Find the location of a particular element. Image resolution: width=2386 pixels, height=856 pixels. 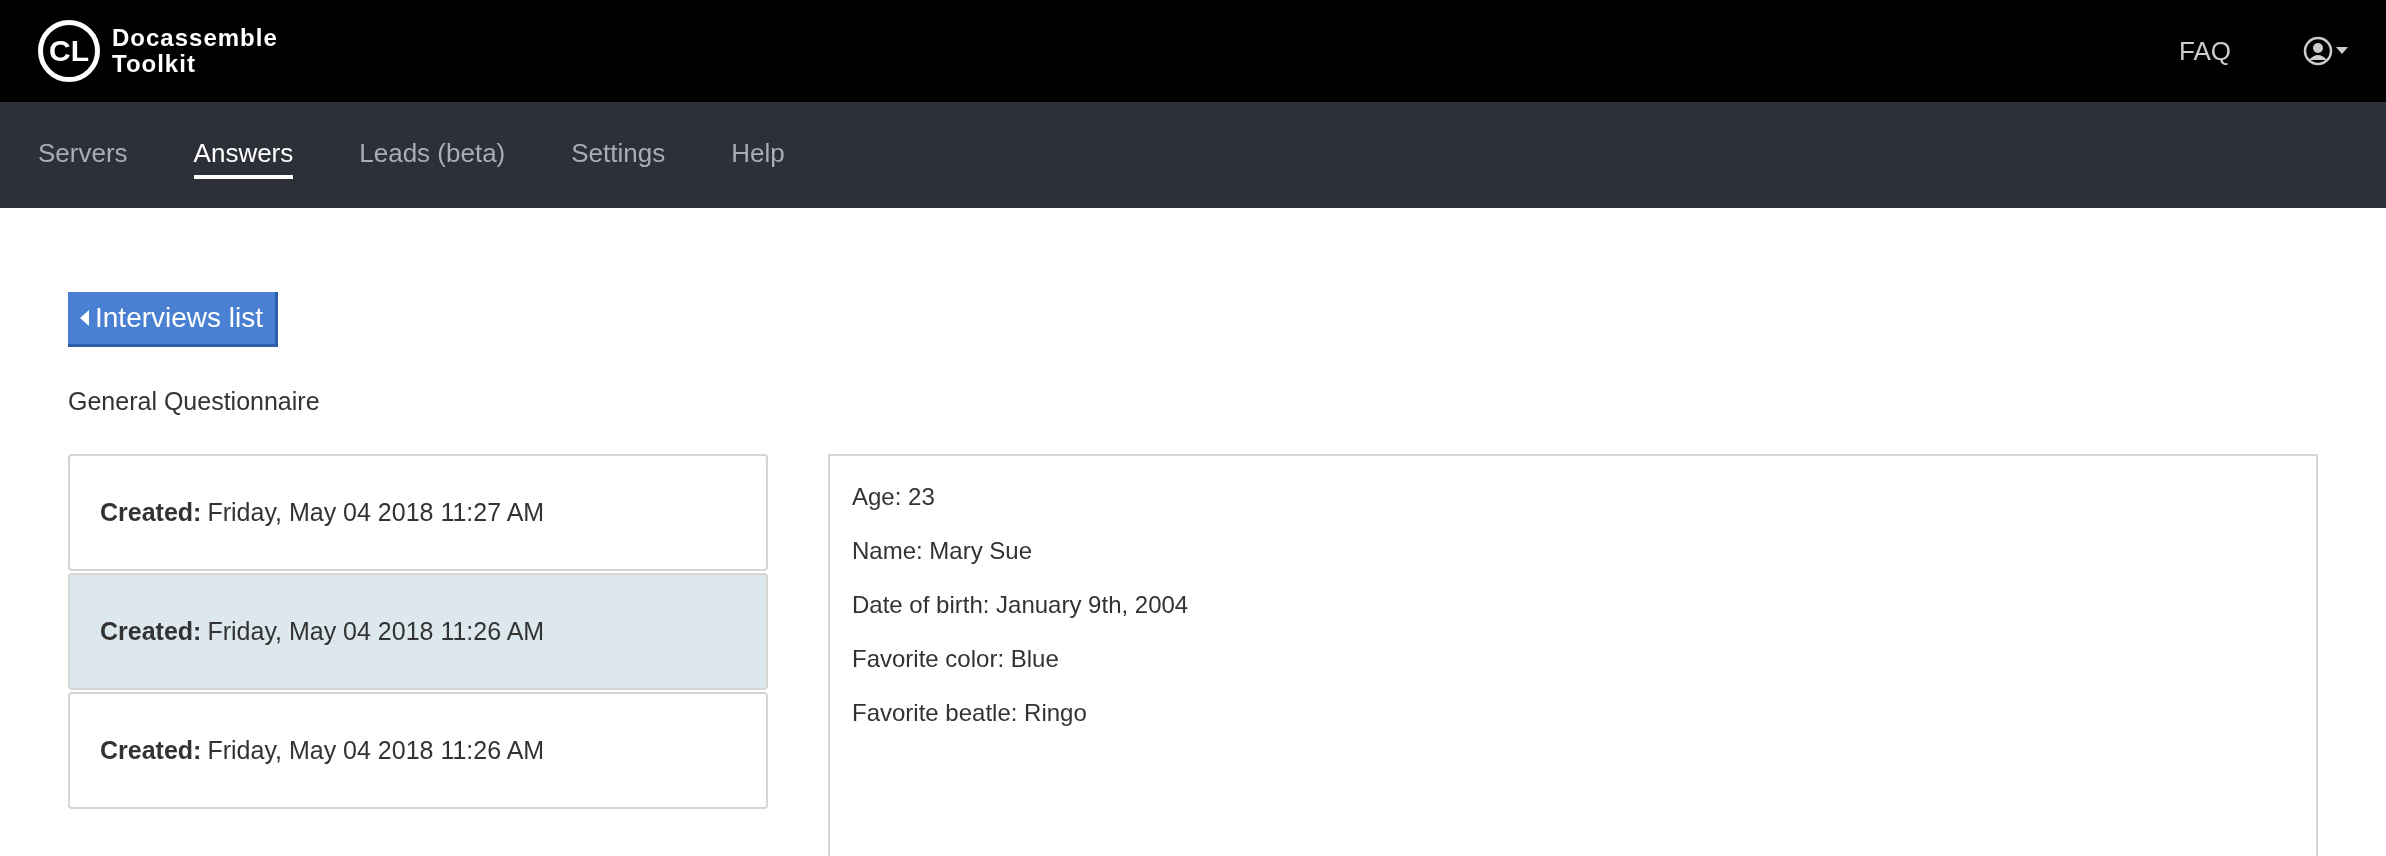

nav-tab: Help is located at coordinates (758, 155).